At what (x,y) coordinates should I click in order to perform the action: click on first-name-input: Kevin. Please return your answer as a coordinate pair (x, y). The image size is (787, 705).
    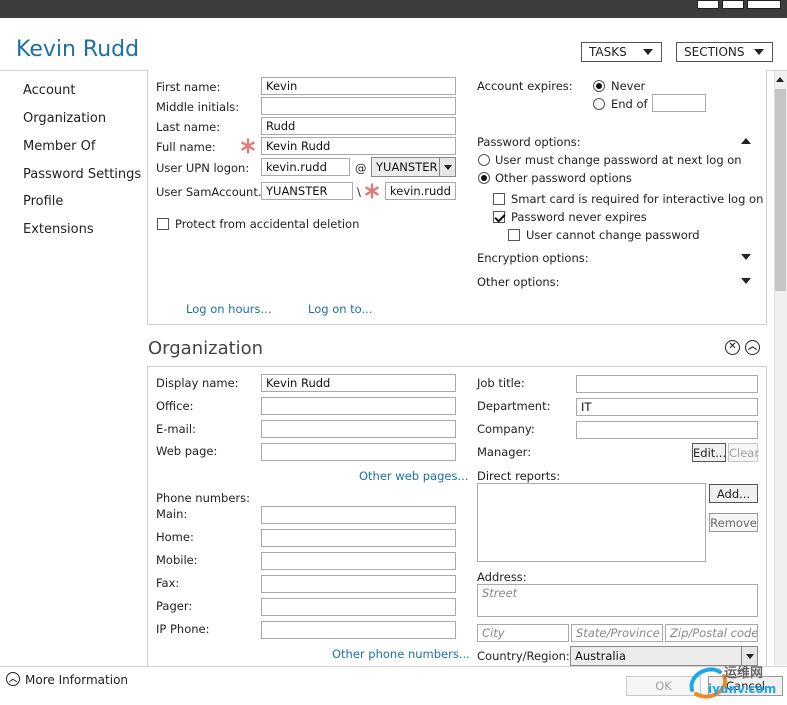
    Looking at the image, I should click on (358, 86).